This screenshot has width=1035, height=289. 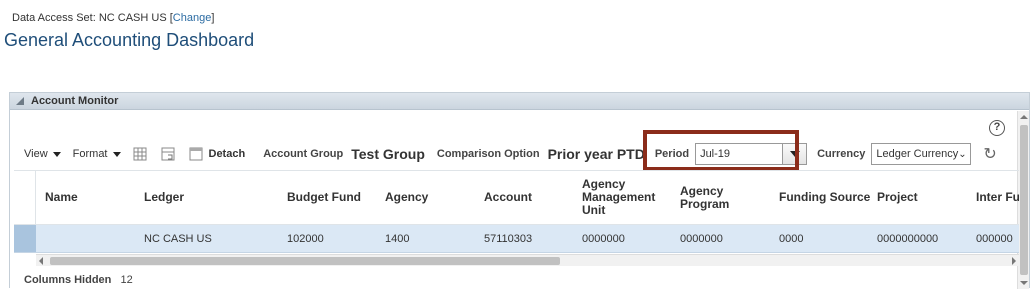 What do you see at coordinates (826, 197) in the screenshot?
I see `column-header-funding-source: Funding Source` at bounding box center [826, 197].